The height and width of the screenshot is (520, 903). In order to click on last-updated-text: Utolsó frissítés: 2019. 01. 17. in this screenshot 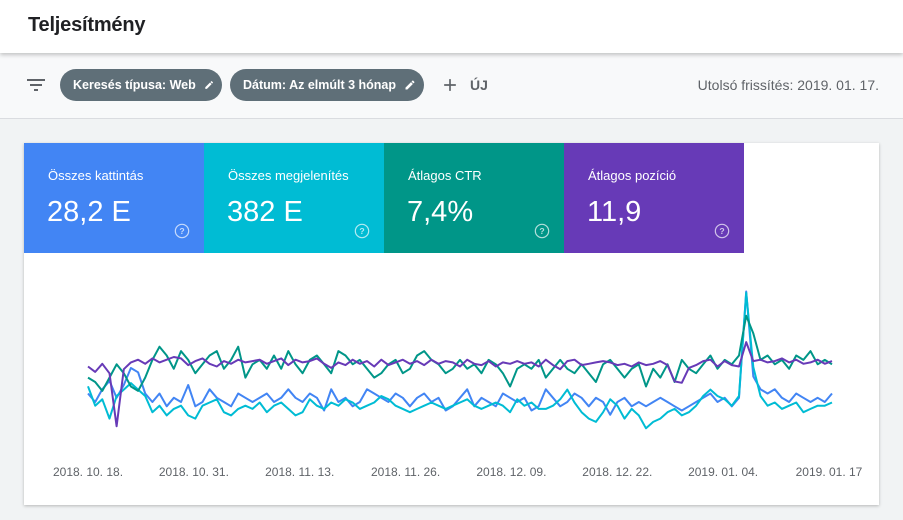, I will do `click(788, 85)`.